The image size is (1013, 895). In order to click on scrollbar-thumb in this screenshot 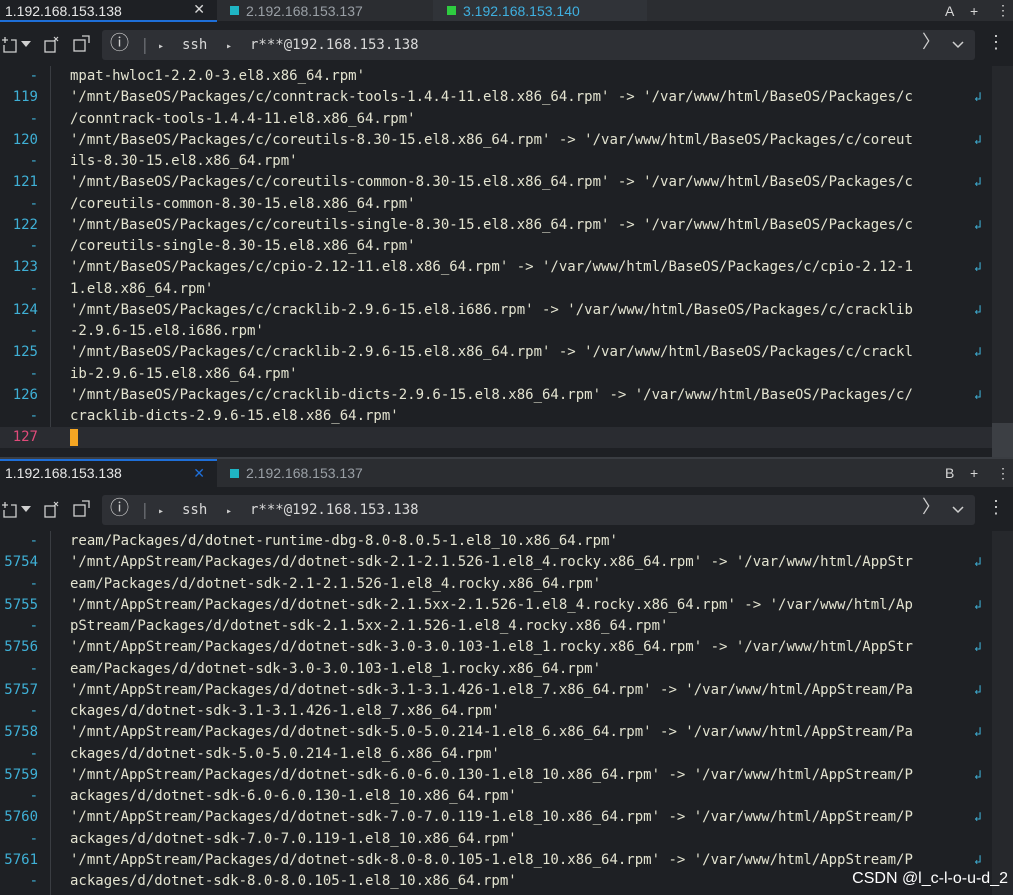, I will do `click(1002, 440)`.